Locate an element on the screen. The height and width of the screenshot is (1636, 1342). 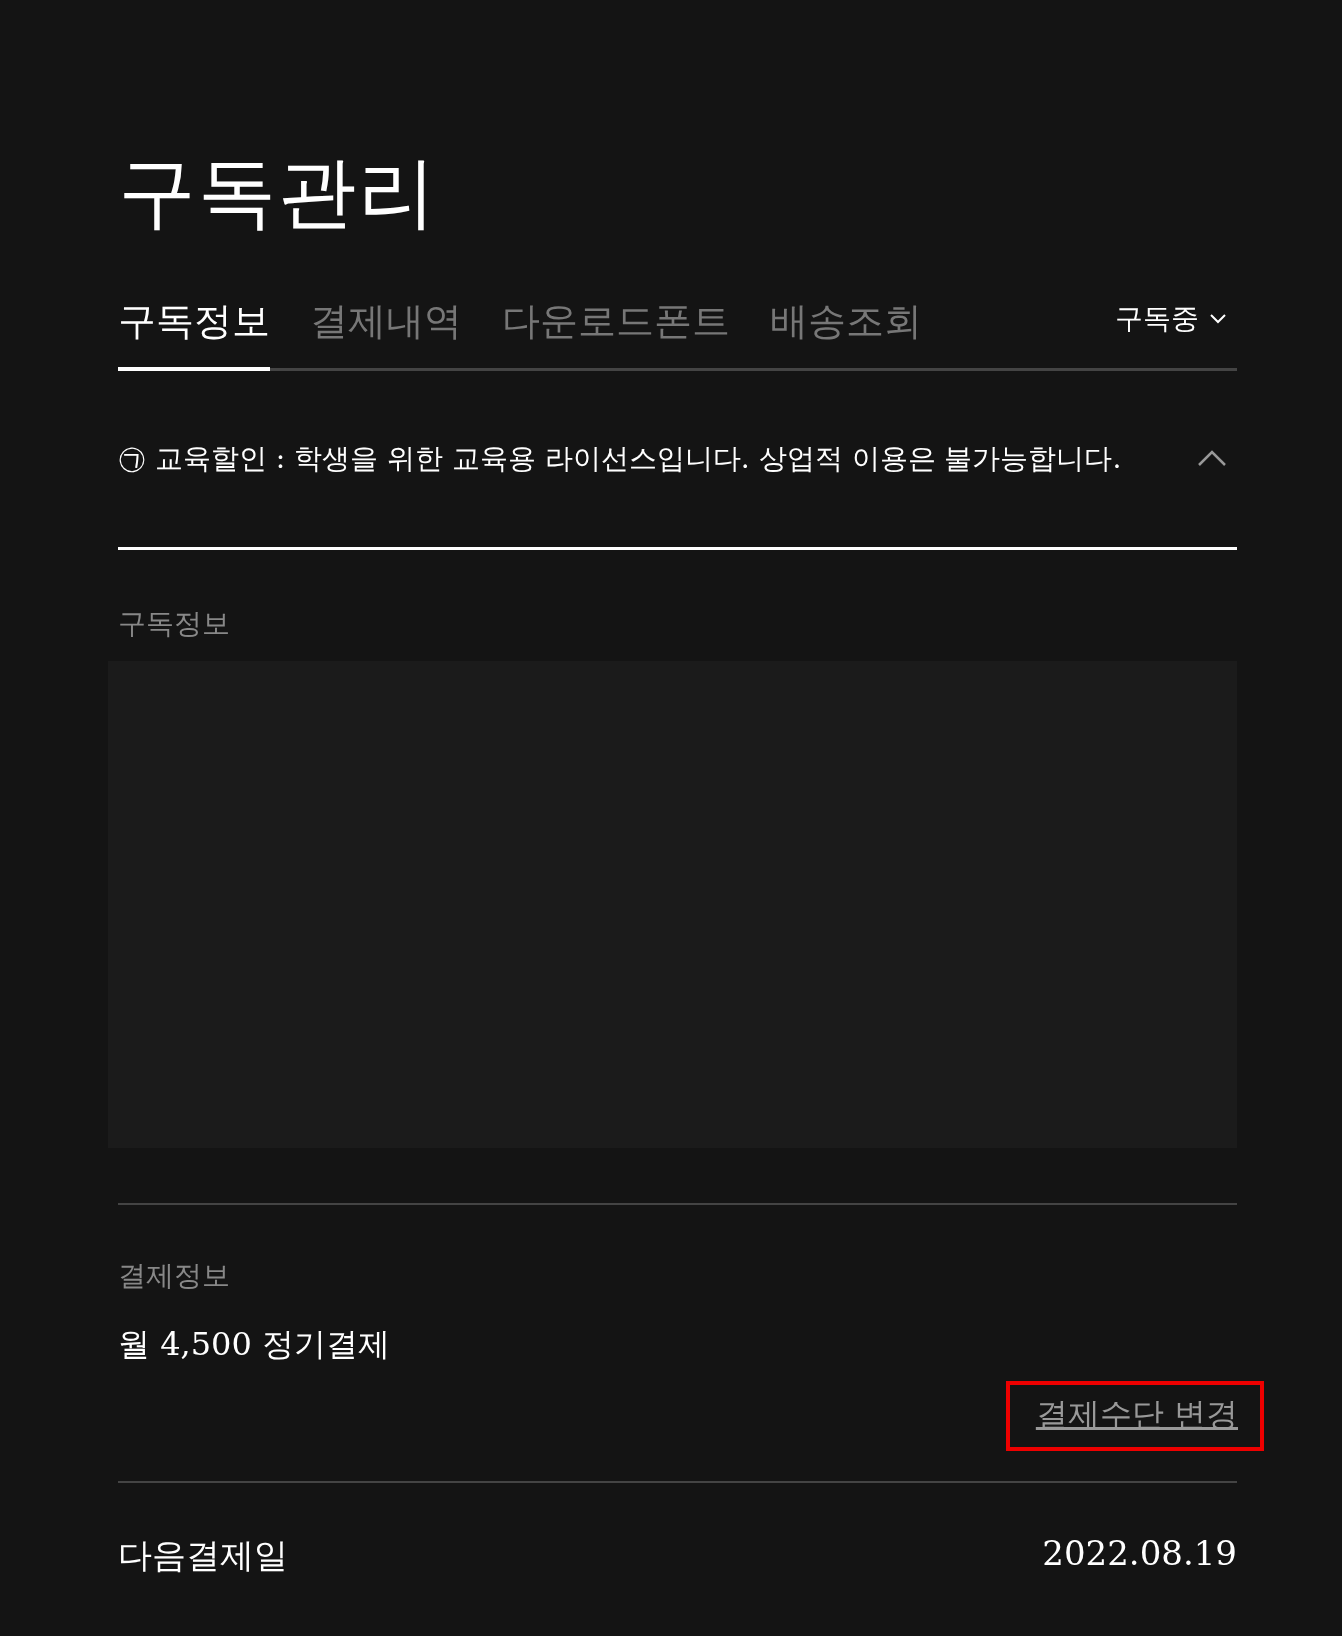
next-payment-date: 2022.08.19 is located at coordinates (1139, 1554).